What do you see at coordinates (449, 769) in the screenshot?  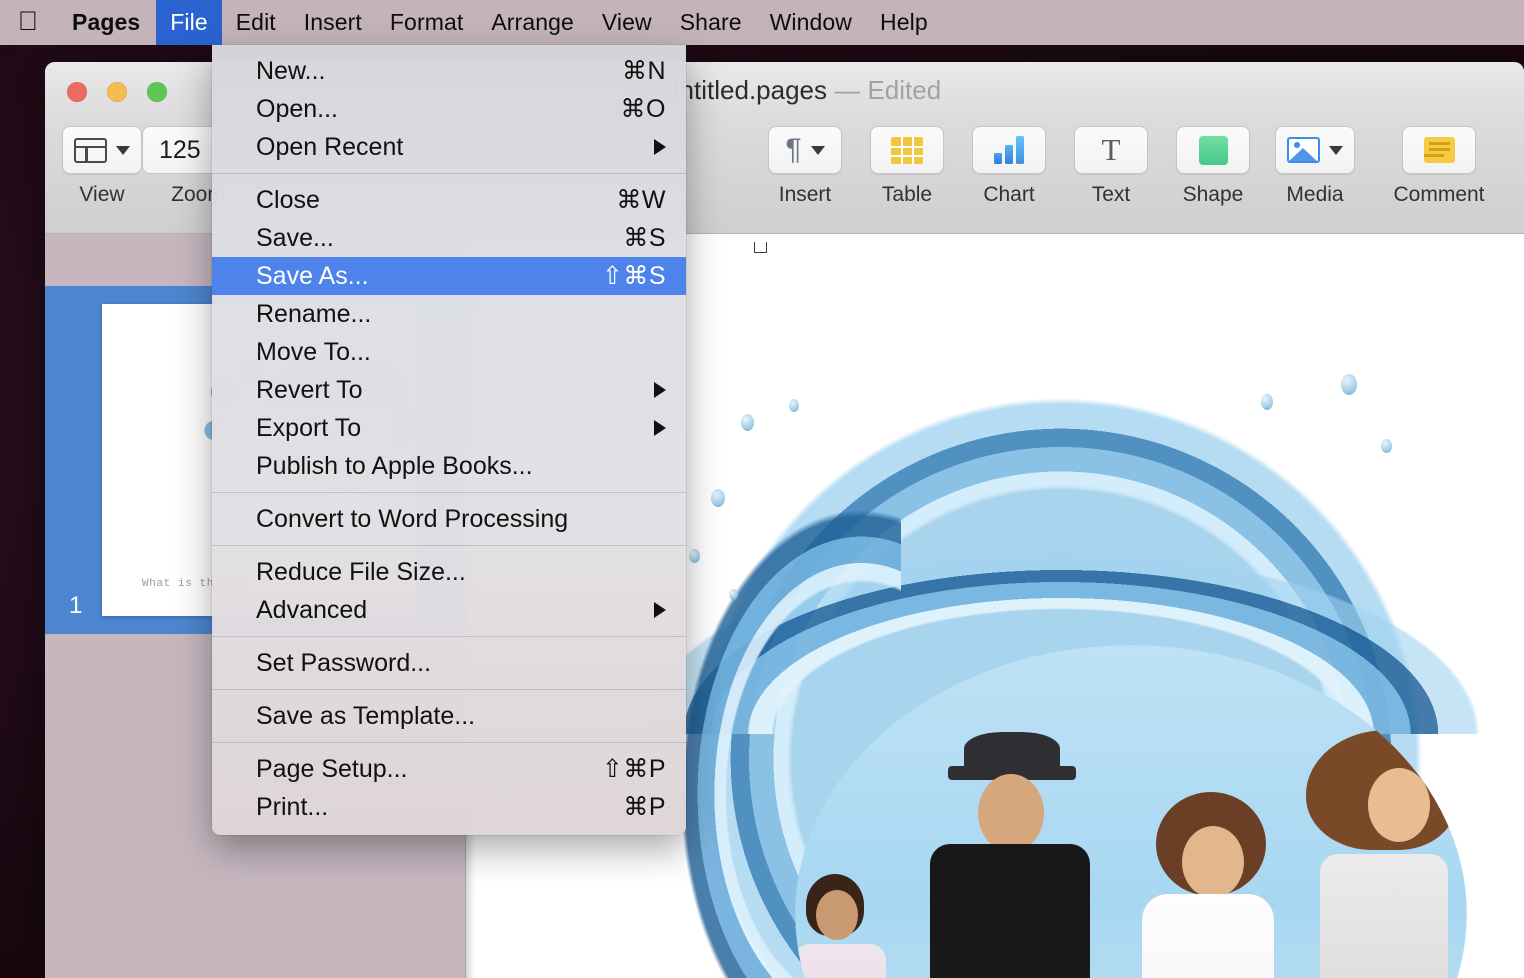 I see `menu-item-page-setup: Page Setup... ⇧⌘P` at bounding box center [449, 769].